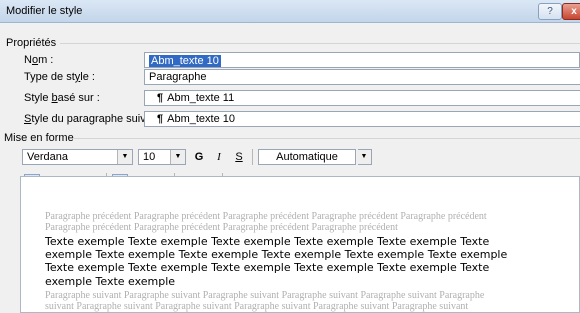 This screenshot has width=580, height=313. Describe the element at coordinates (199, 157) in the screenshot. I see `bold-button: G` at that location.